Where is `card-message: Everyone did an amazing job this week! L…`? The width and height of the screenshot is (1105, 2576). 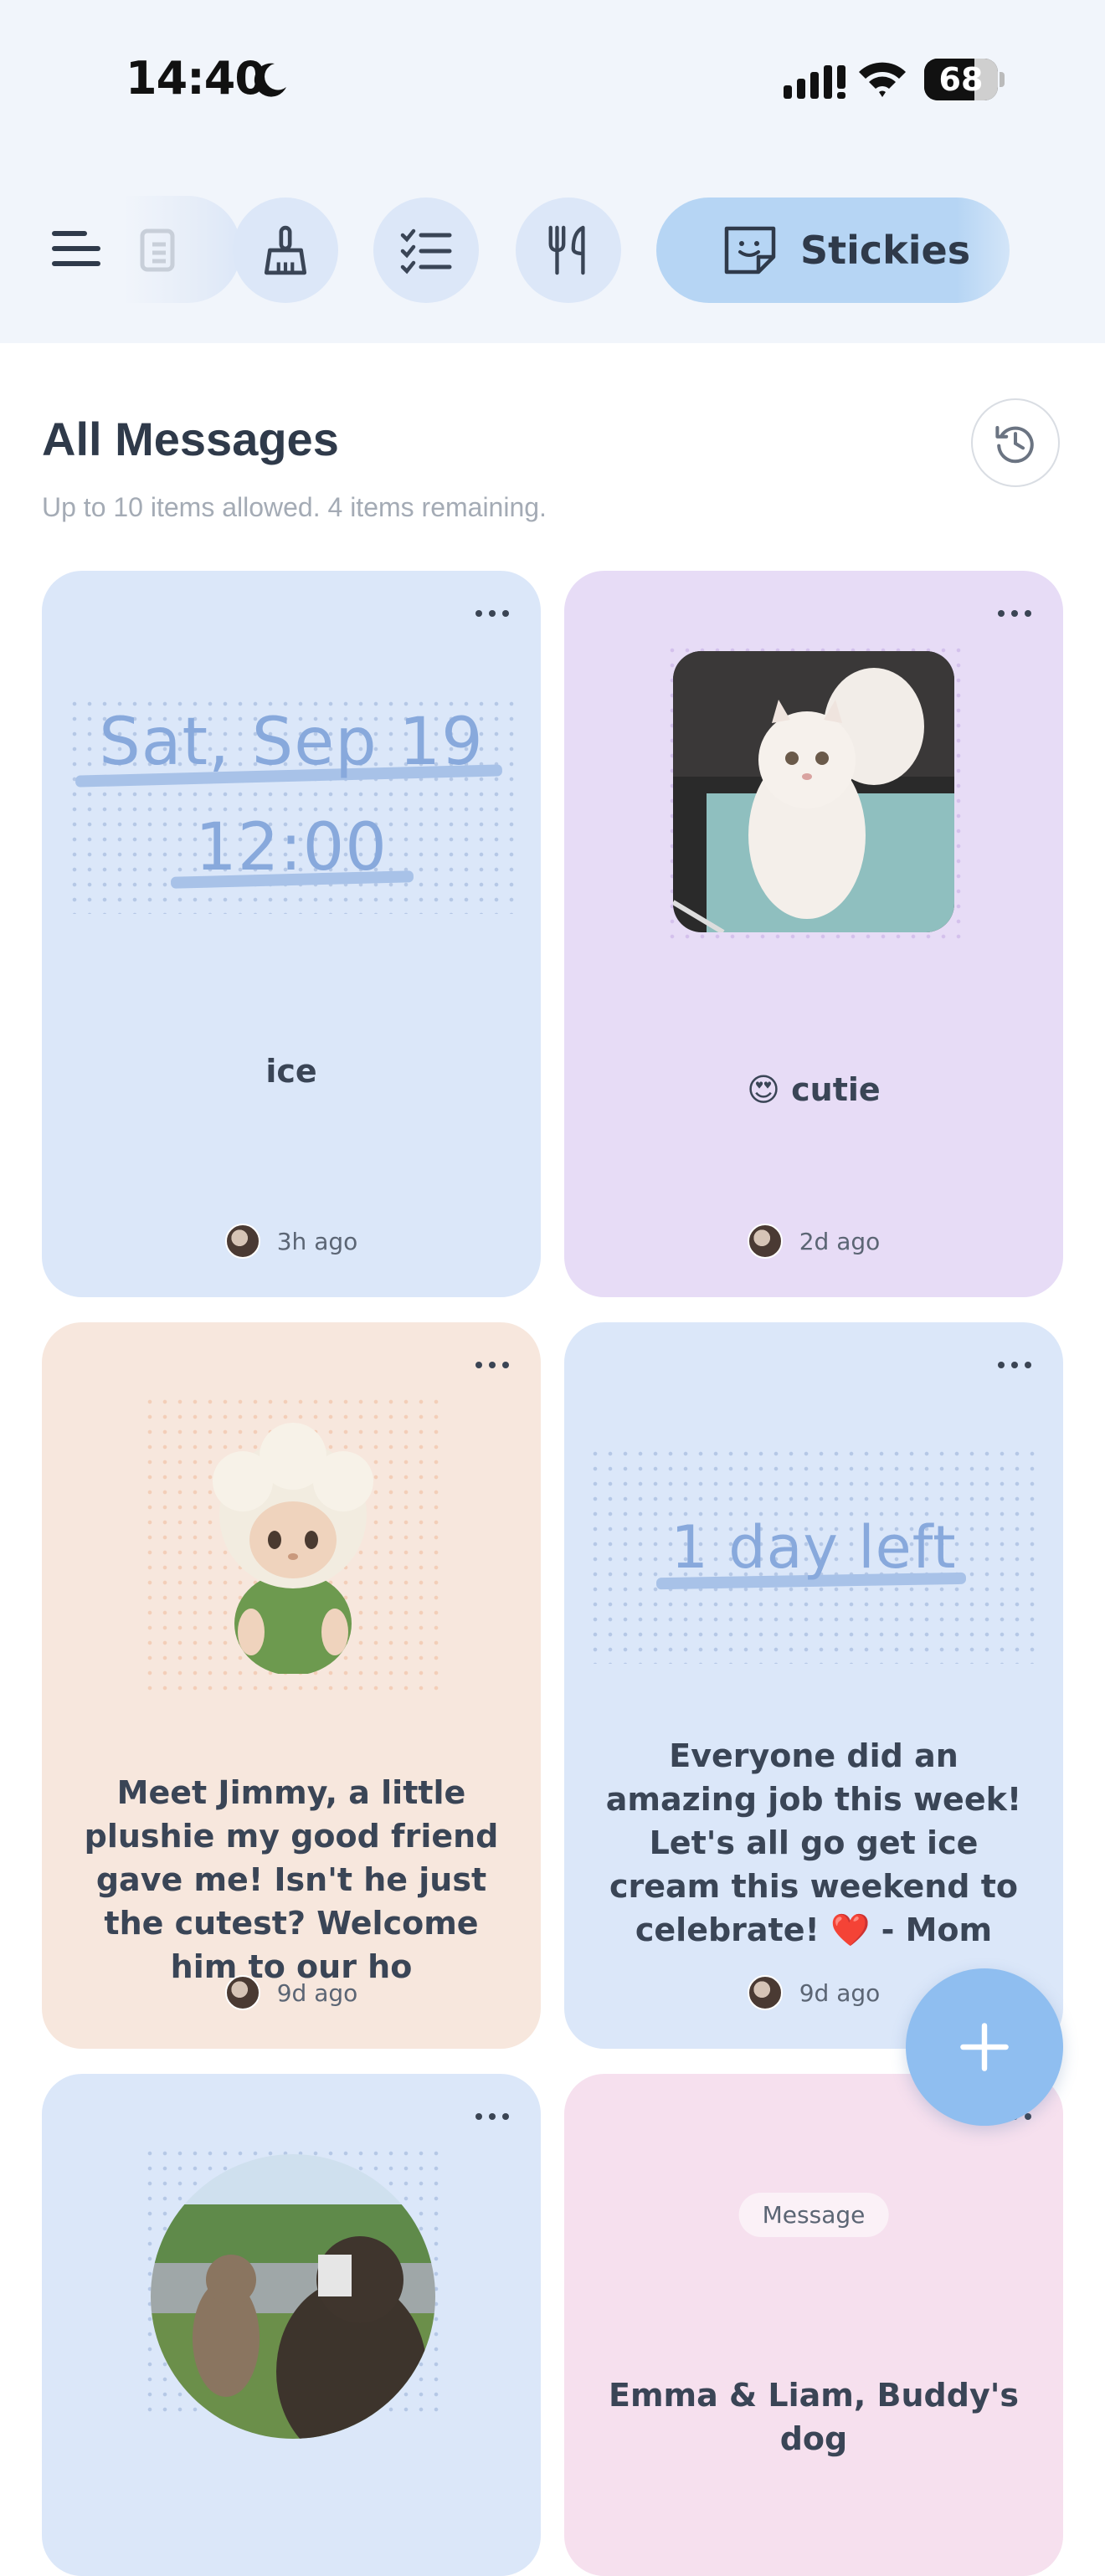 card-message: Everyone did an amazing job this week! L… is located at coordinates (813, 1842).